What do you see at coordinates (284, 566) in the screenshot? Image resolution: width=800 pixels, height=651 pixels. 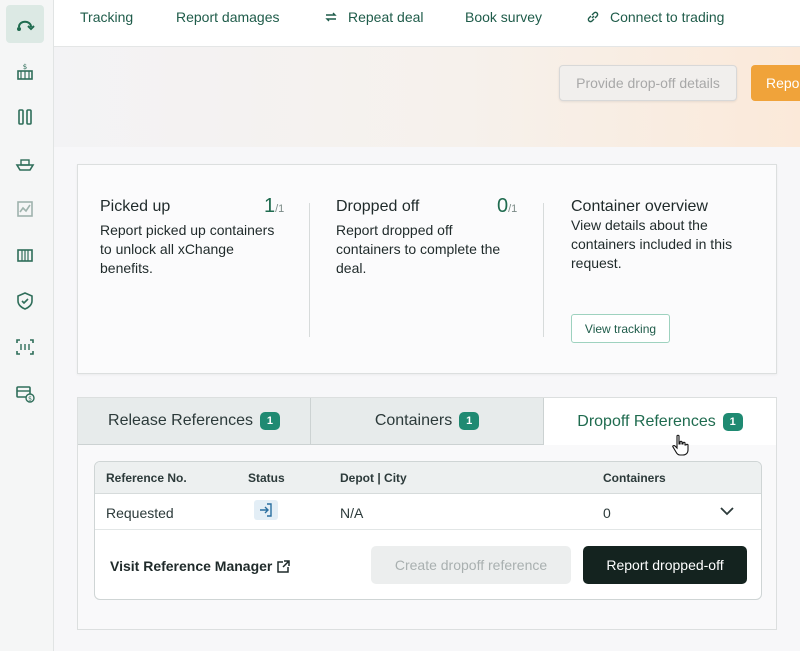 I see `external-link-icon` at bounding box center [284, 566].